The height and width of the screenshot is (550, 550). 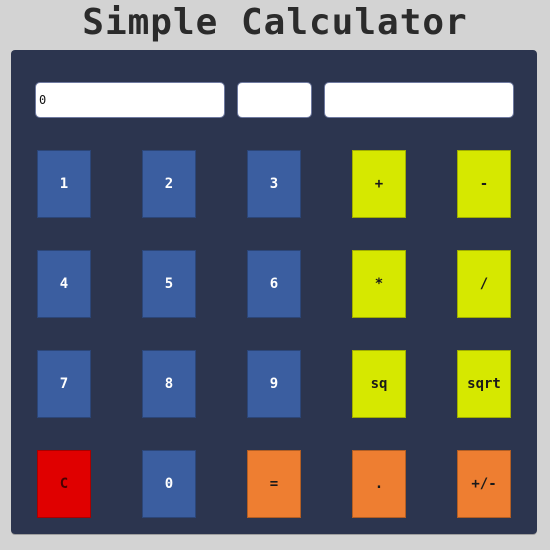 I want to click on button-decimal: ., so click(x=379, y=484).